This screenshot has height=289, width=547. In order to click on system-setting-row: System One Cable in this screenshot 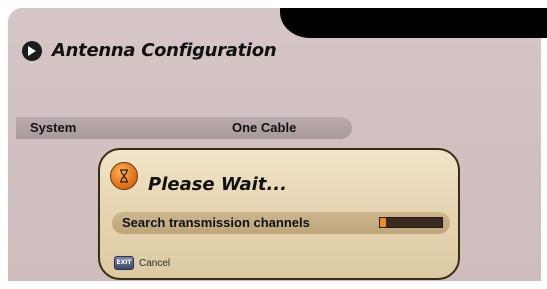, I will do `click(184, 128)`.